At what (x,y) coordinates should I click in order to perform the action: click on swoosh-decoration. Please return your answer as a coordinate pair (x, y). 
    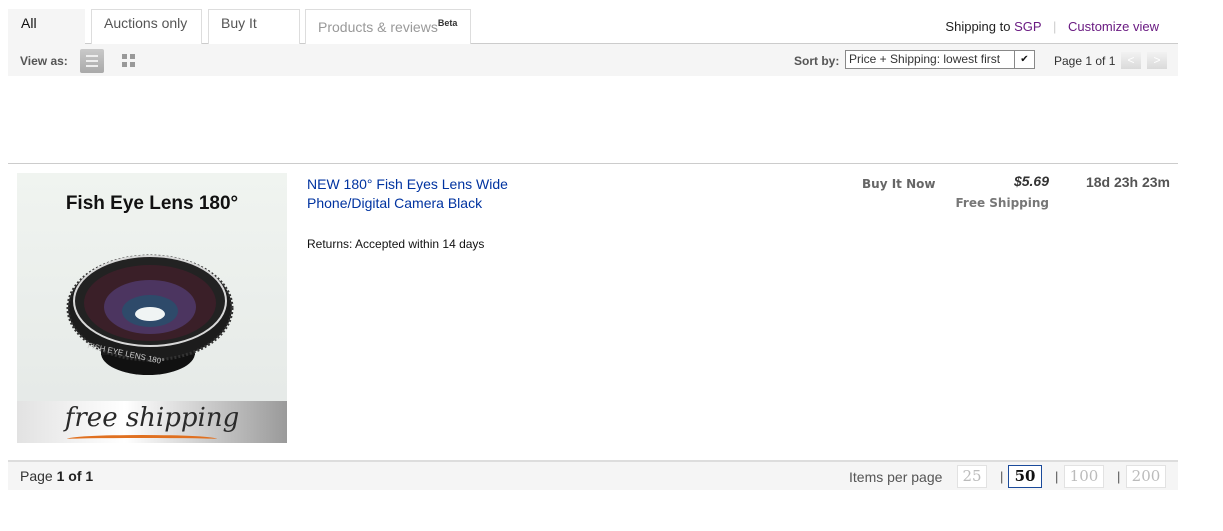
    Looking at the image, I should click on (142, 439).